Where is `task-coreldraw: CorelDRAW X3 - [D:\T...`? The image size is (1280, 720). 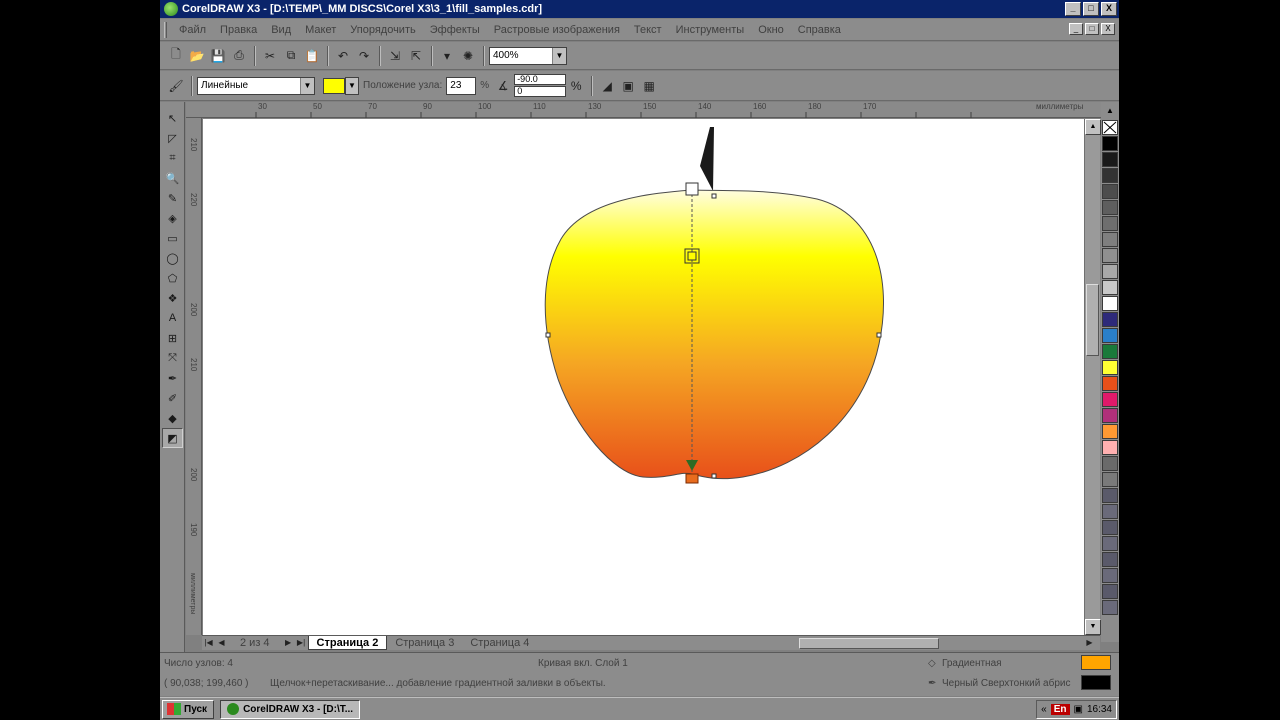 task-coreldraw: CorelDRAW X3 - [D:\T... is located at coordinates (290, 709).